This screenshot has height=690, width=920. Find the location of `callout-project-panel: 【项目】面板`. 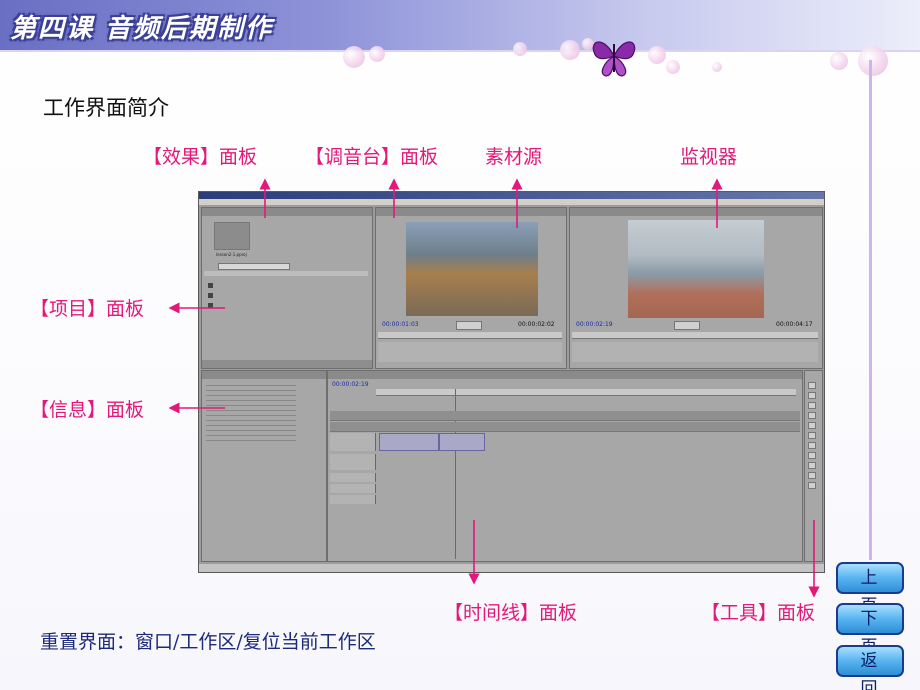

callout-project-panel: 【项目】面板 is located at coordinates (87, 309).